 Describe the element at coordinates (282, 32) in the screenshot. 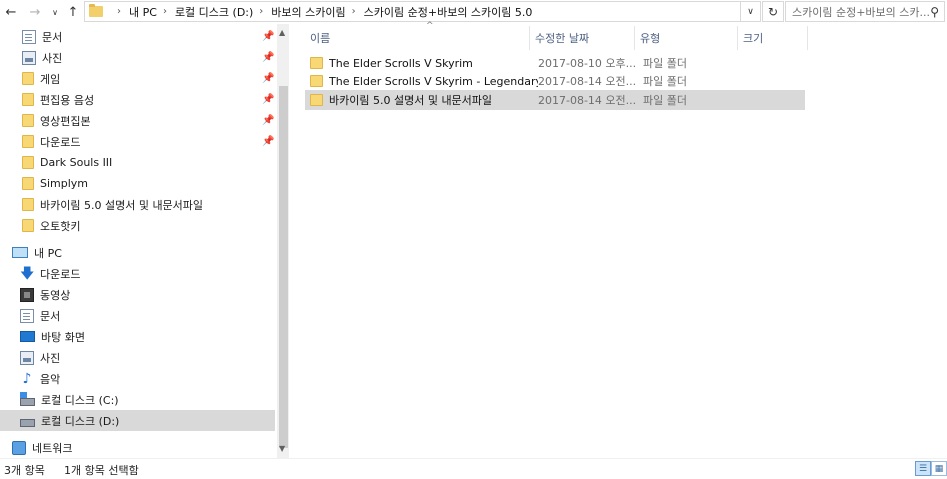

I see `scroll-up-chevron-icon: ▲` at that location.